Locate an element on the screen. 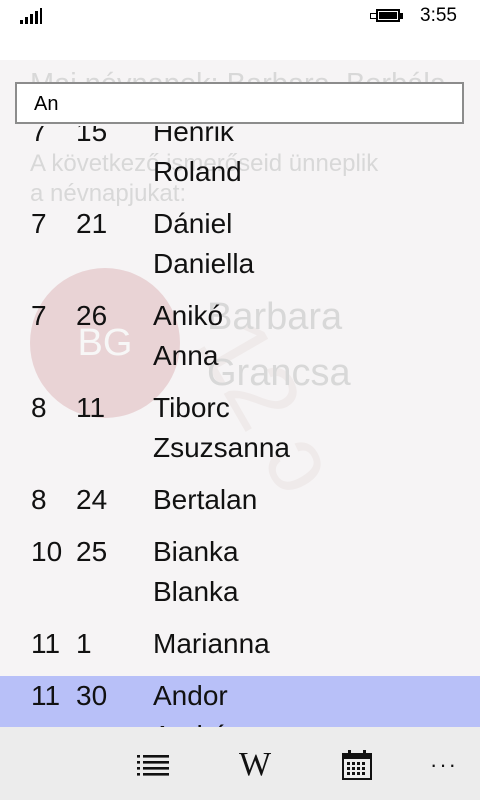  names-column: Marianna is located at coordinates (211, 644).